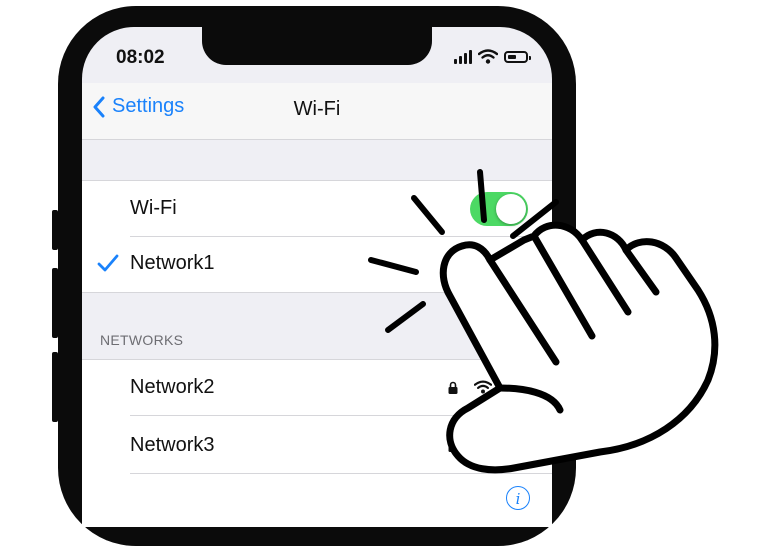 This screenshot has height=546, width=775. Describe the element at coordinates (517, 56) in the screenshot. I see `battery-icon` at that location.